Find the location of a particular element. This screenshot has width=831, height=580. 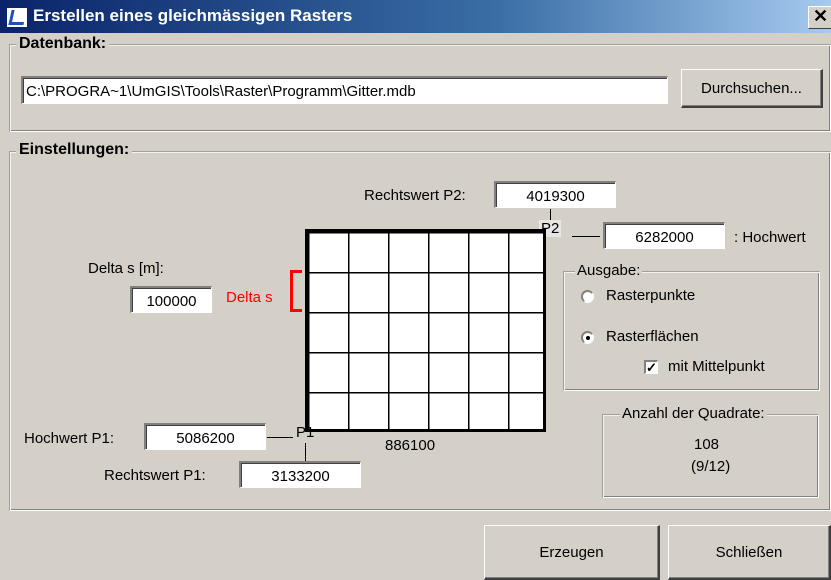

width-value-label: 886100 is located at coordinates (410, 445).